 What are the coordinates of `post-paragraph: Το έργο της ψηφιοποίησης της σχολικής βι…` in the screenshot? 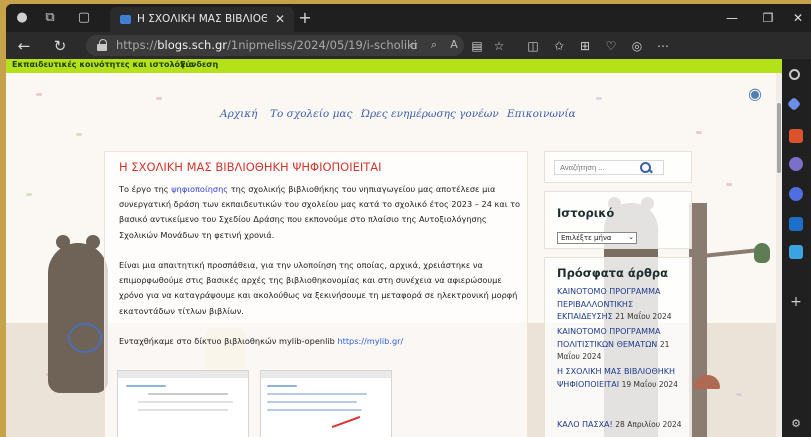 It's located at (320, 212).